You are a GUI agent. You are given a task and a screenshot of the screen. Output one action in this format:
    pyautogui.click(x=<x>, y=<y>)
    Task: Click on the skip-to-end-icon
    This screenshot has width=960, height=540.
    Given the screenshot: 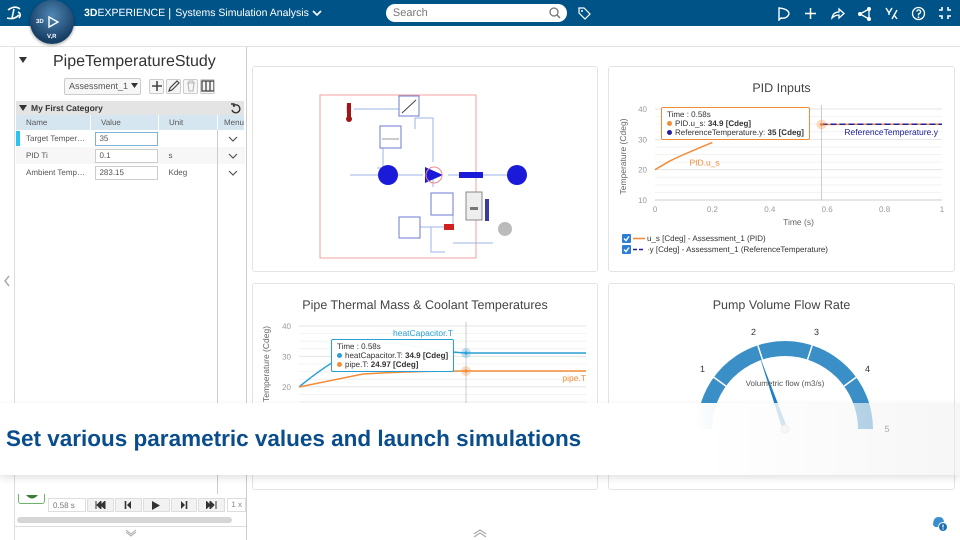 What is the action you would take?
    pyautogui.click(x=212, y=505)
    